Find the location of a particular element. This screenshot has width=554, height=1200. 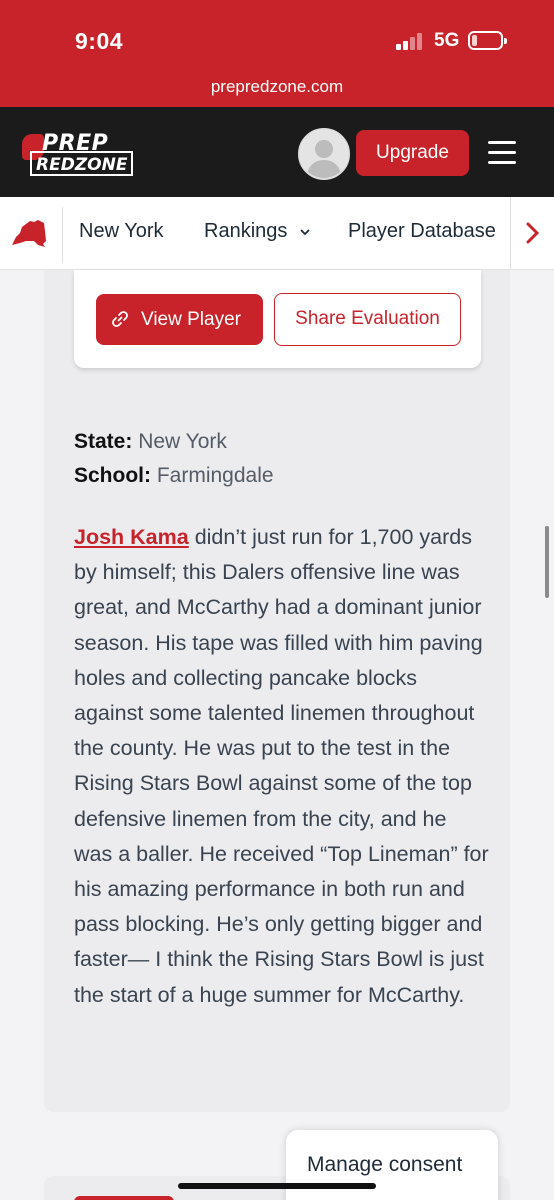

status-bar: 9:04 5G prepredzone.com is located at coordinates (277, 53).